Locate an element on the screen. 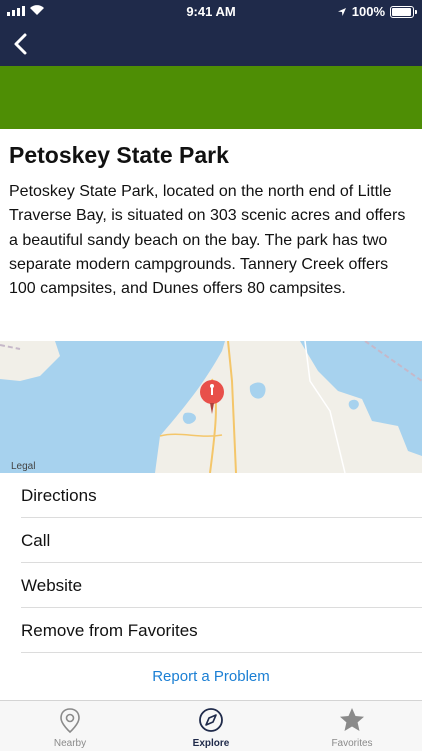  call-row: Call is located at coordinates (211, 540).